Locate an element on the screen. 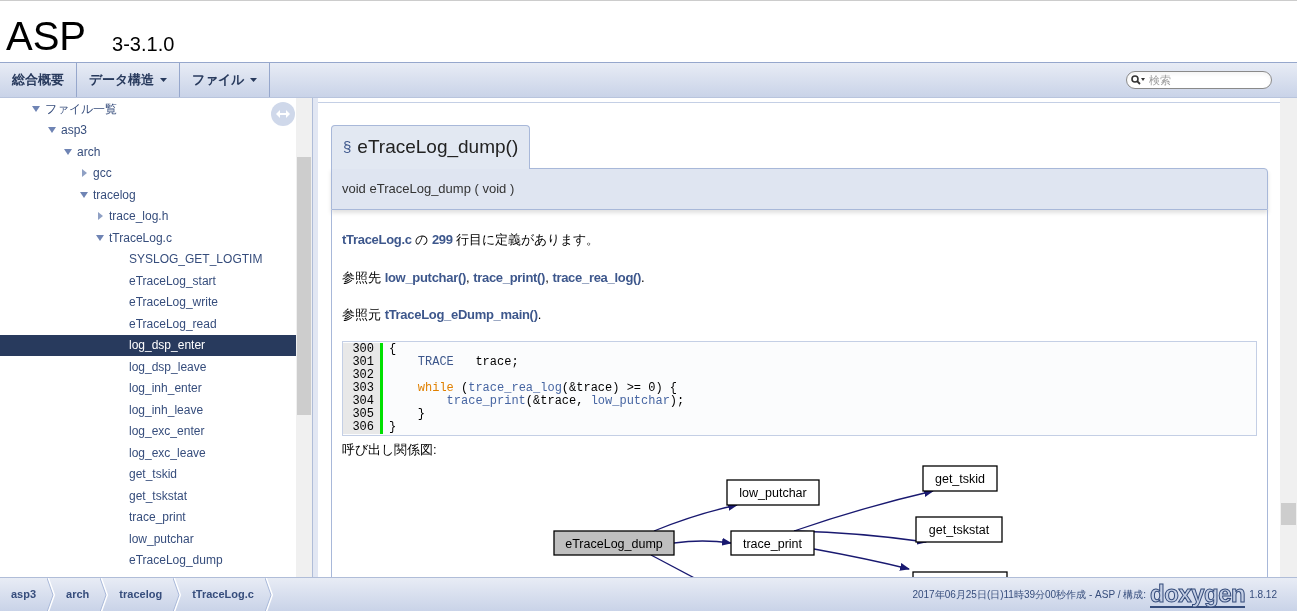  tree-item: trace_print is located at coordinates (148, 517).